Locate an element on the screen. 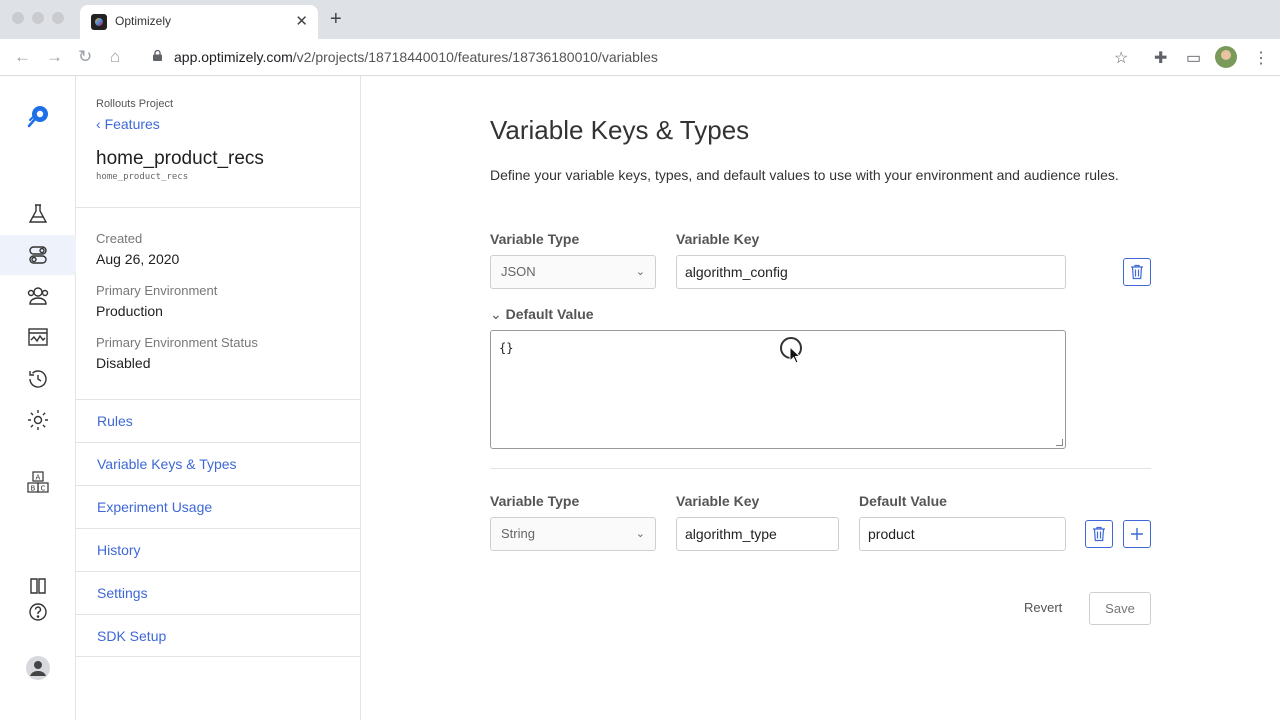  user-icon is located at coordinates (38, 668).